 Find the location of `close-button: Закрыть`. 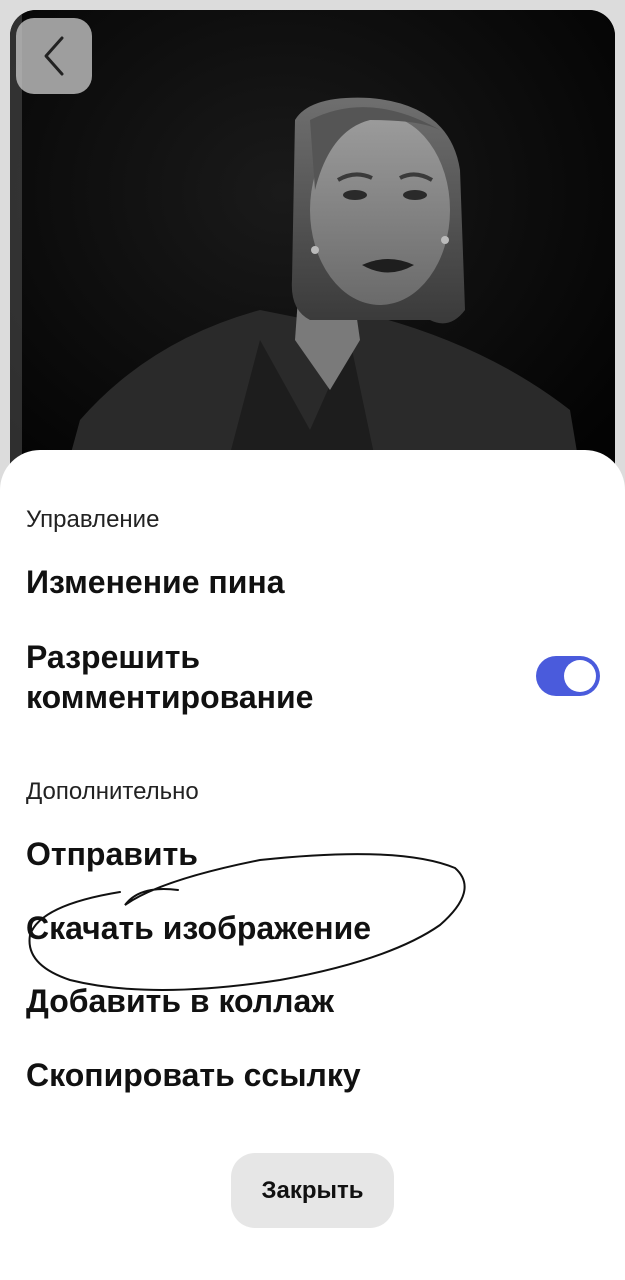

close-button: Закрыть is located at coordinates (312, 1190).